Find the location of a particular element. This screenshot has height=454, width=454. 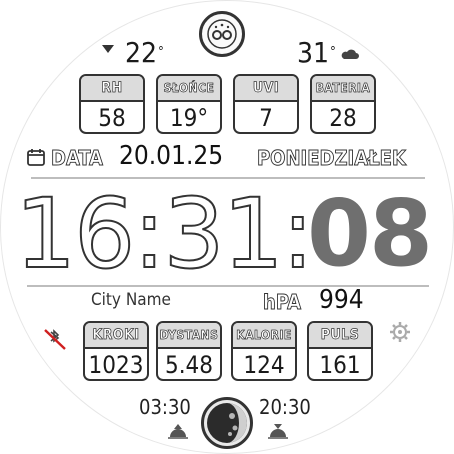

city-name: City Name is located at coordinates (131, 300).